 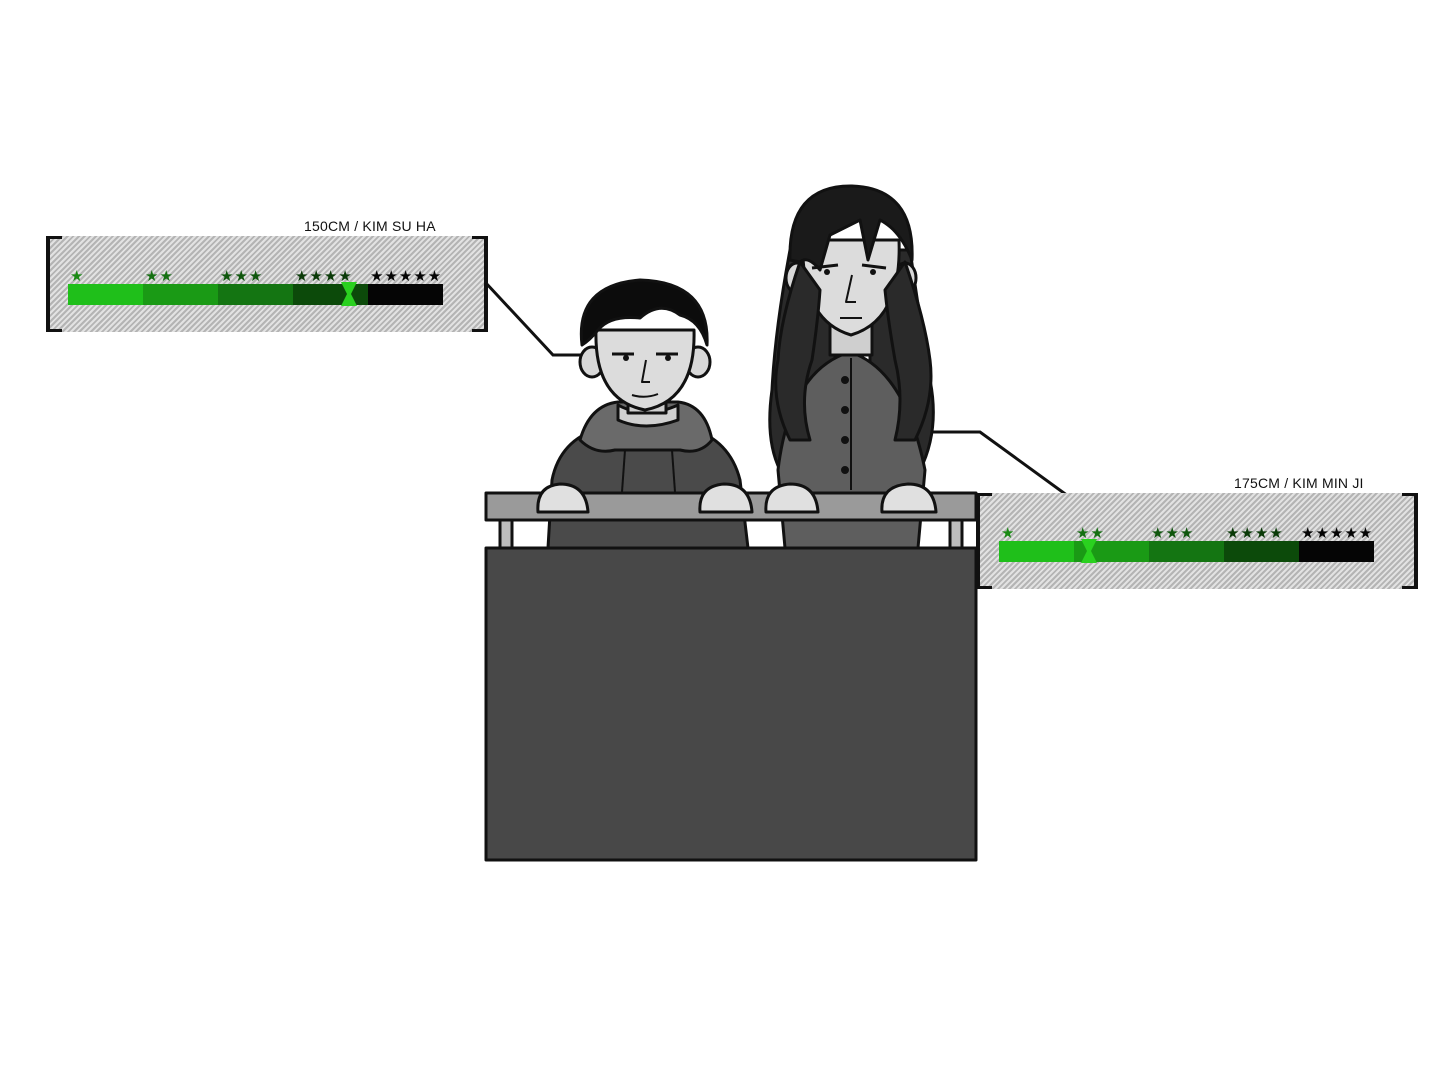 What do you see at coordinates (997, 464) in the screenshot?
I see `connector-line-right` at bounding box center [997, 464].